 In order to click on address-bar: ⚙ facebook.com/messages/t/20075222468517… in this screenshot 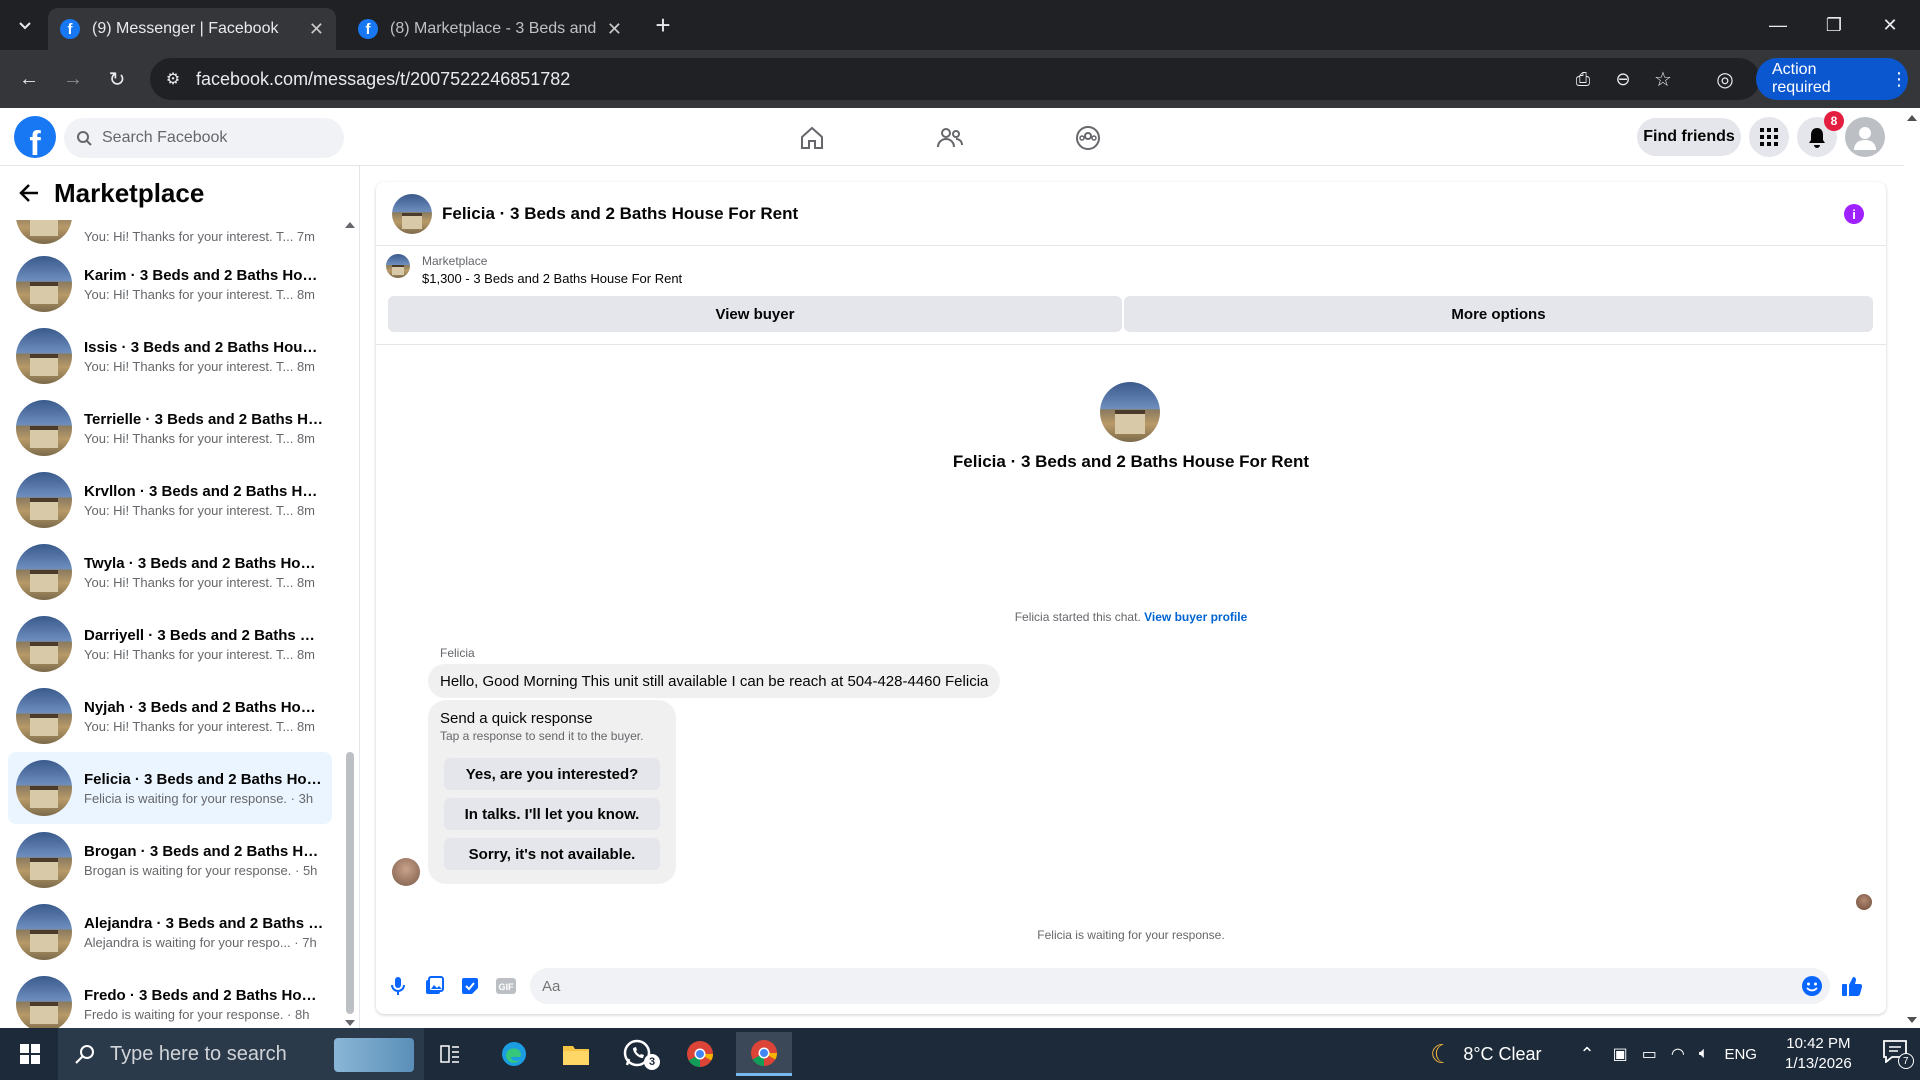, I will do `click(955, 79)`.